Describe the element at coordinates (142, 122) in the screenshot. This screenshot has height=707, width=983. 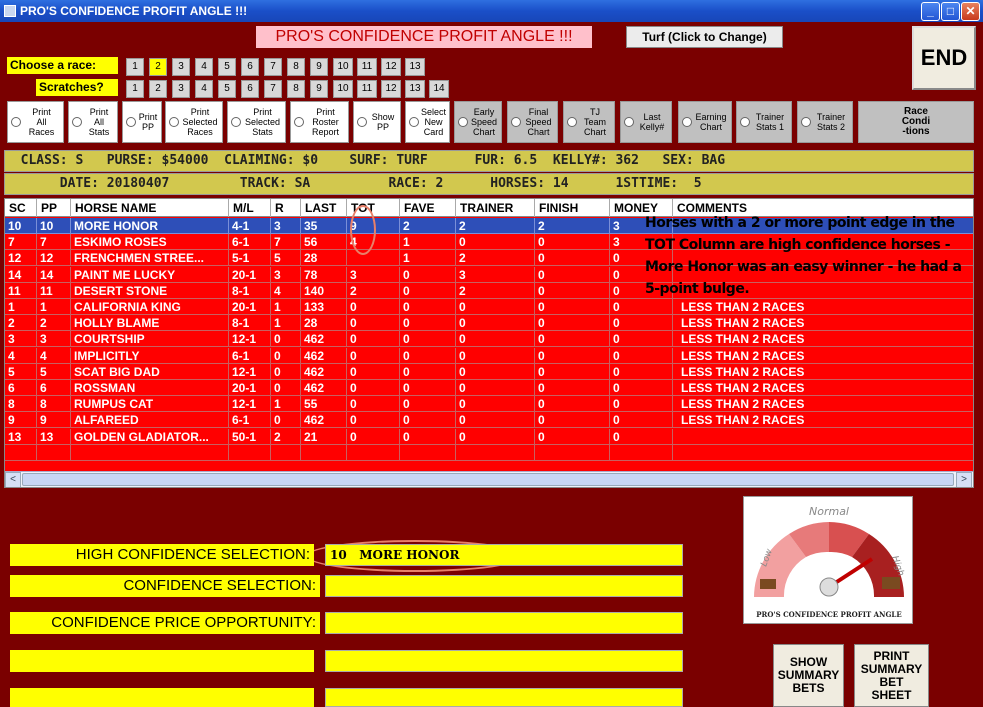
I see `option-print-pp: Print PP` at that location.